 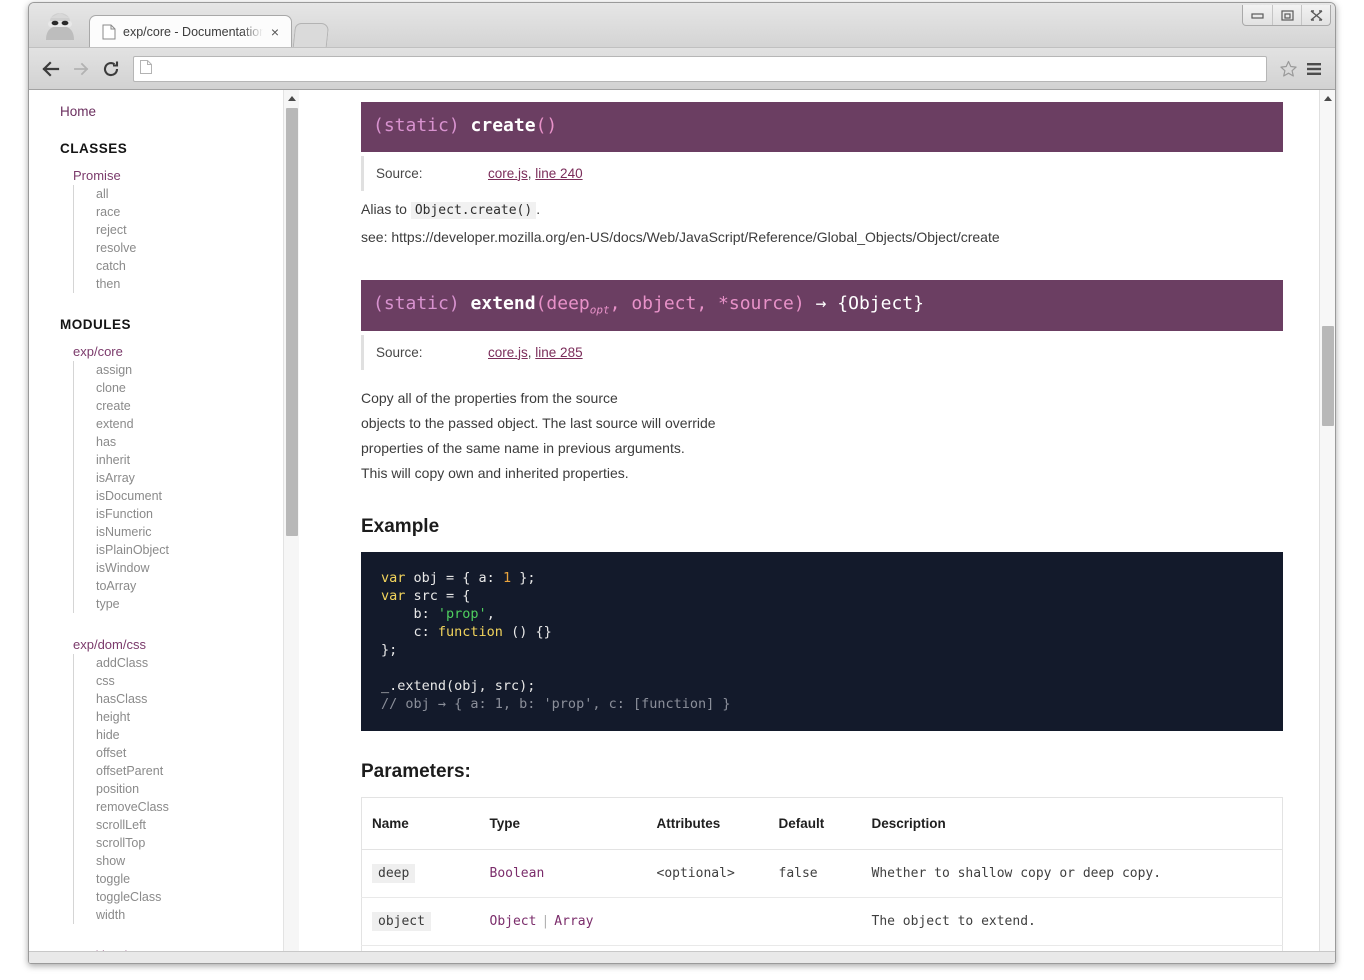 I want to click on sidebar-heading-classes: CLASSES, so click(x=94, y=148).